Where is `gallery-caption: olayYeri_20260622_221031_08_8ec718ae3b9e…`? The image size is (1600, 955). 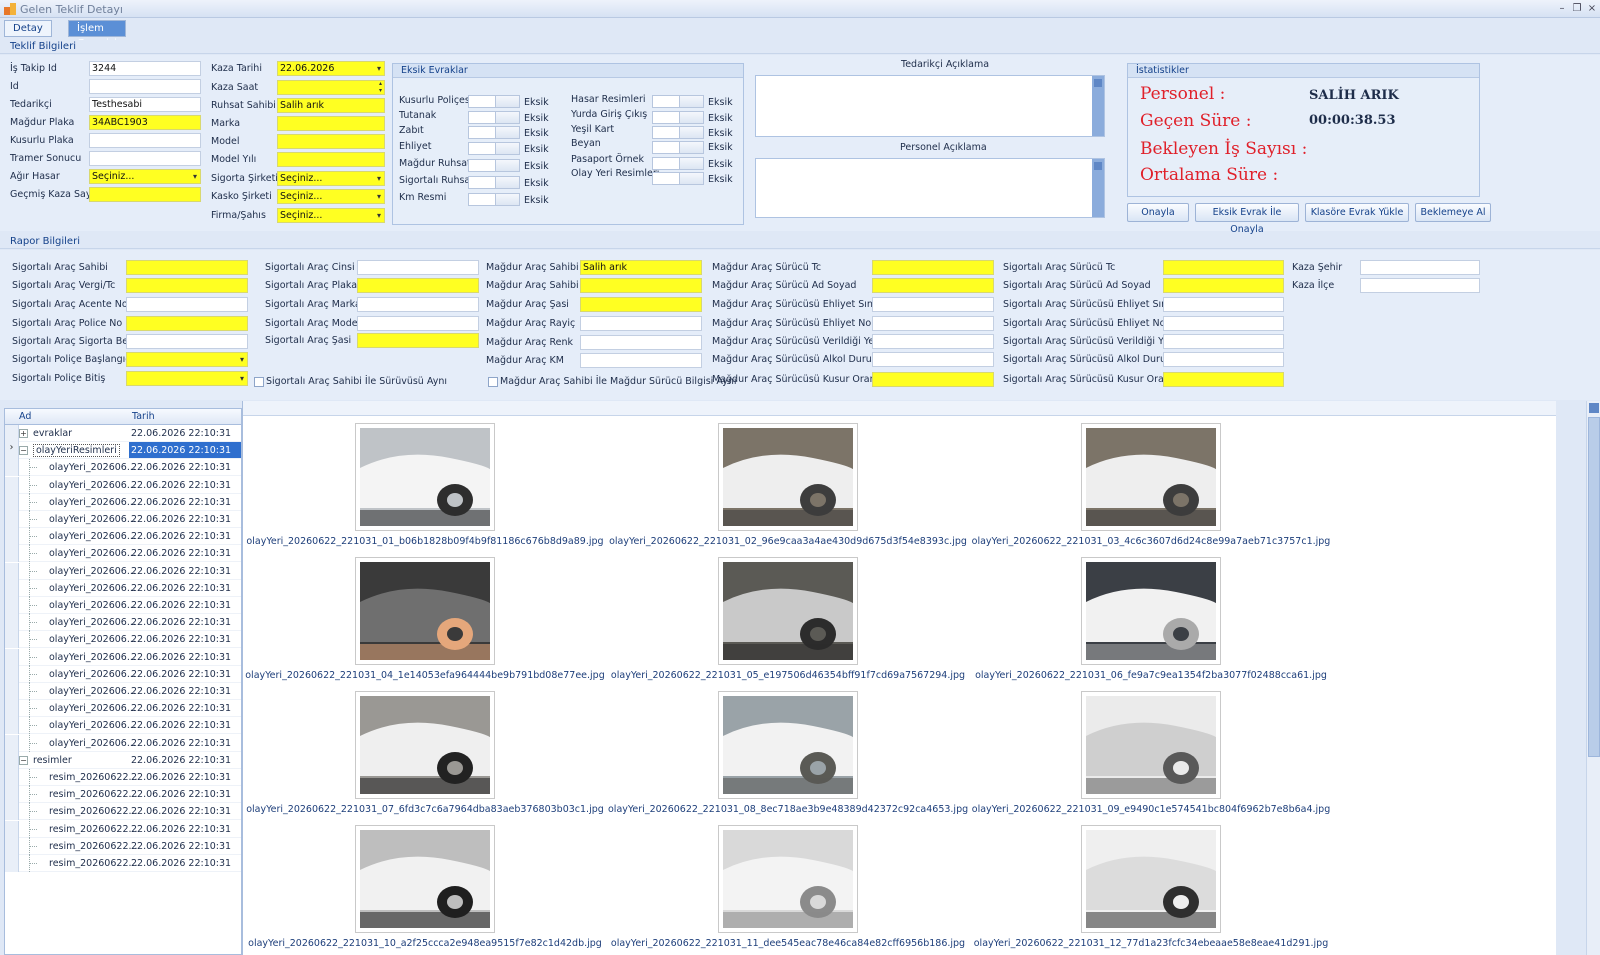
gallery-caption: olayYeri_20260622_221031_08_8ec718ae3b9e… is located at coordinates (788, 809).